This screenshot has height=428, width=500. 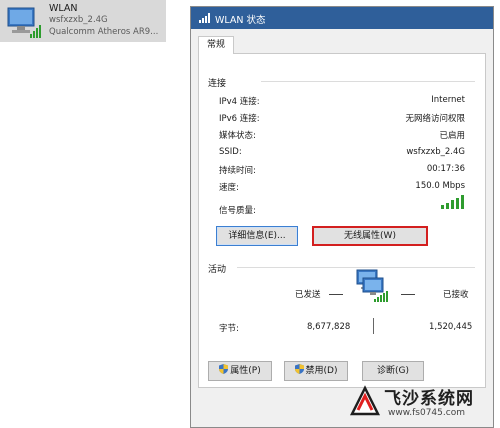 I want to click on site-watermark: 飞沙系统网 www.fs0745.com, so click(x=424, y=404).